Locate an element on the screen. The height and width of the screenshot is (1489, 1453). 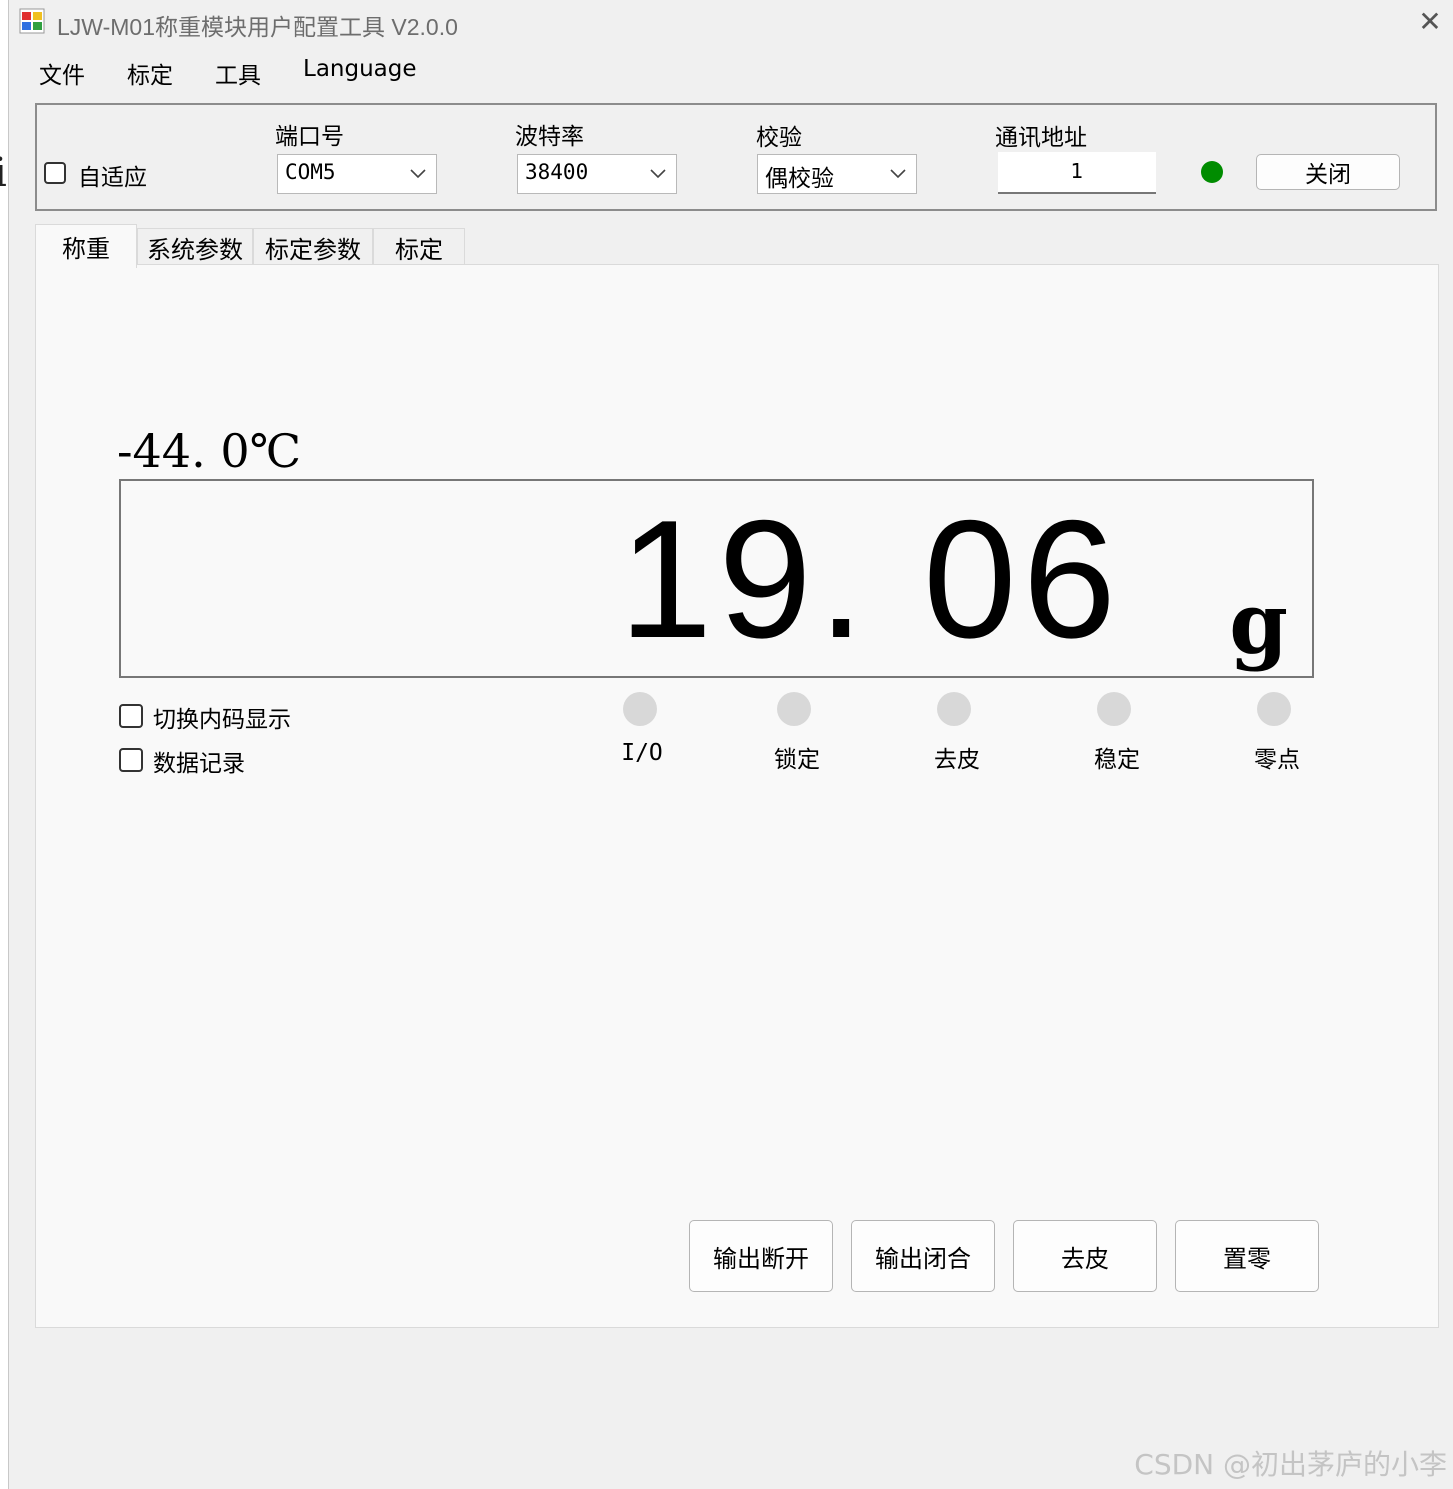
title-bar: LJW-M01称重模块用户配置工具 V2.0.0 ✕ is located at coordinates (731, 23).